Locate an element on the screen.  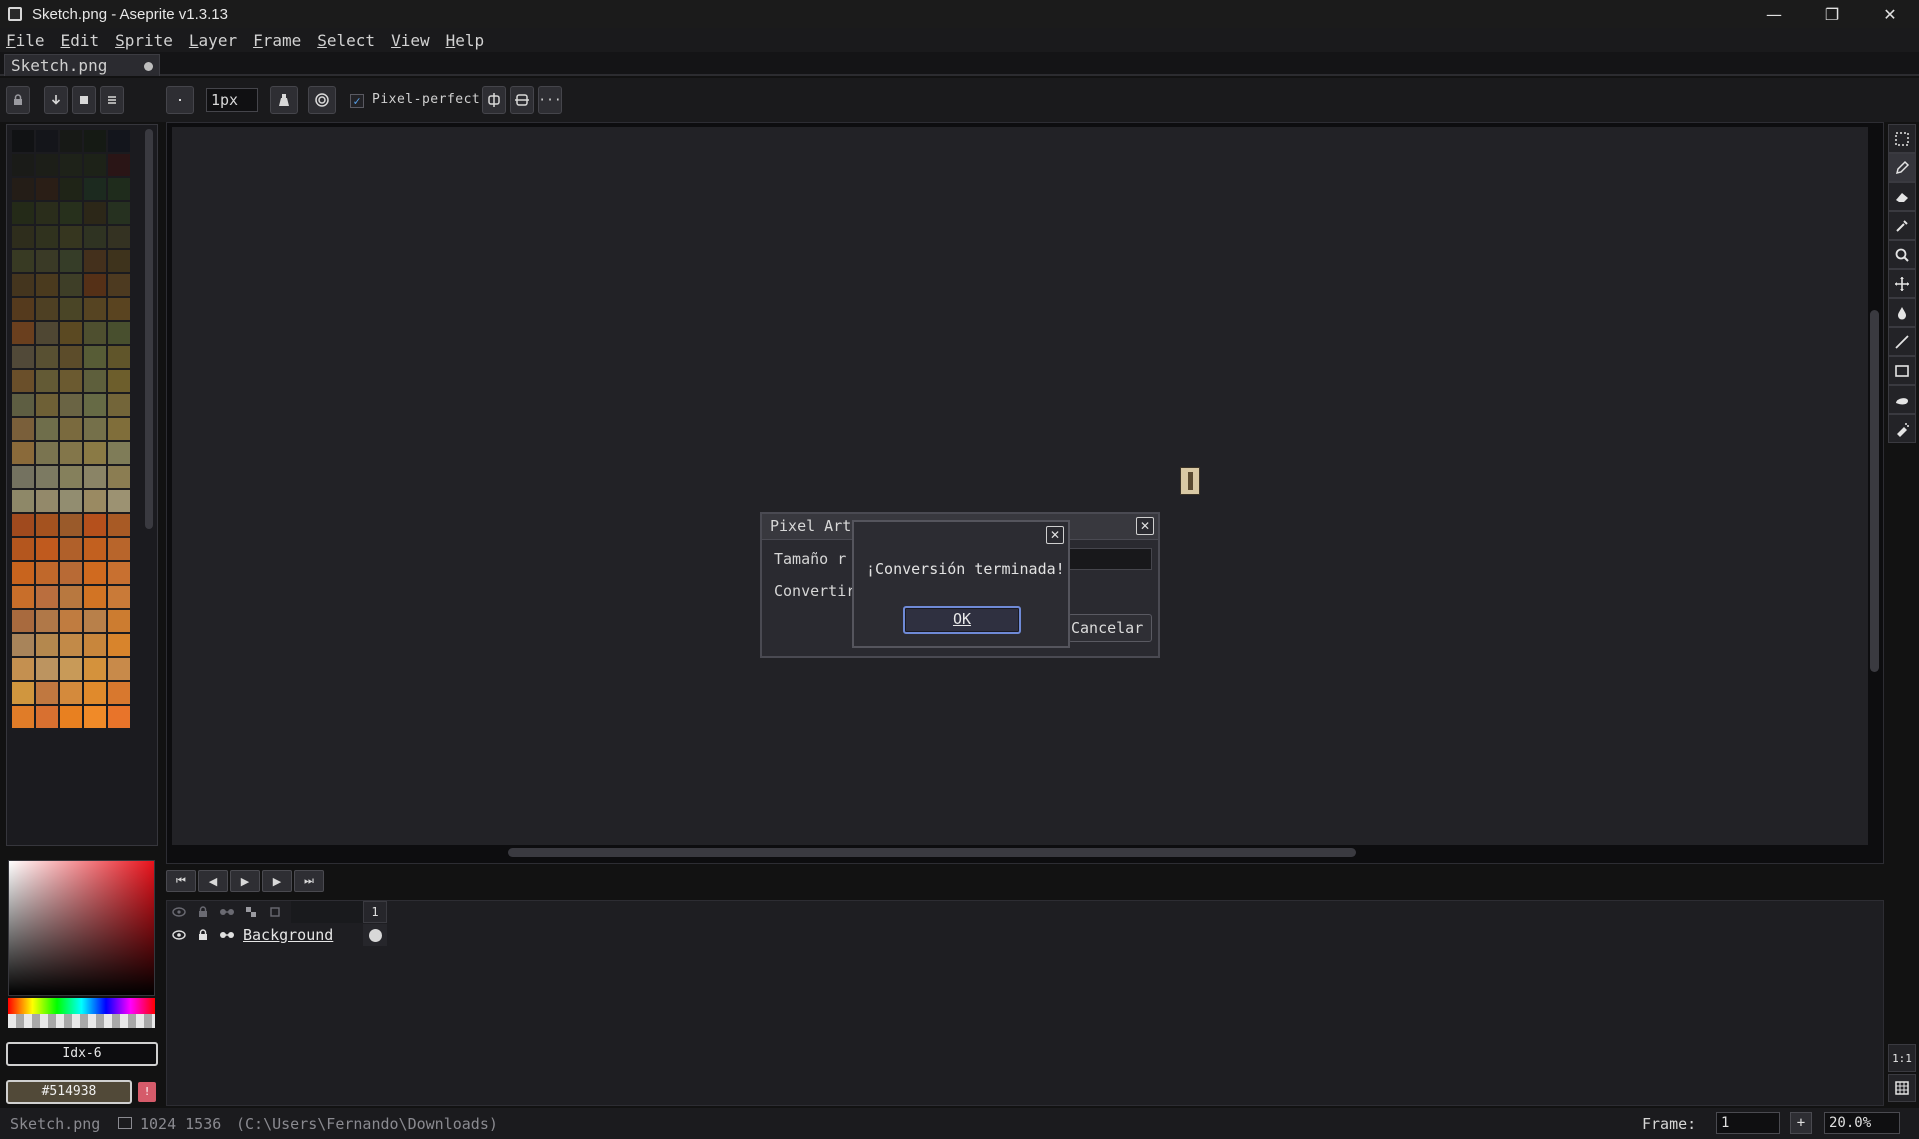
visibility-header-eye-icon is located at coordinates (179, 912).